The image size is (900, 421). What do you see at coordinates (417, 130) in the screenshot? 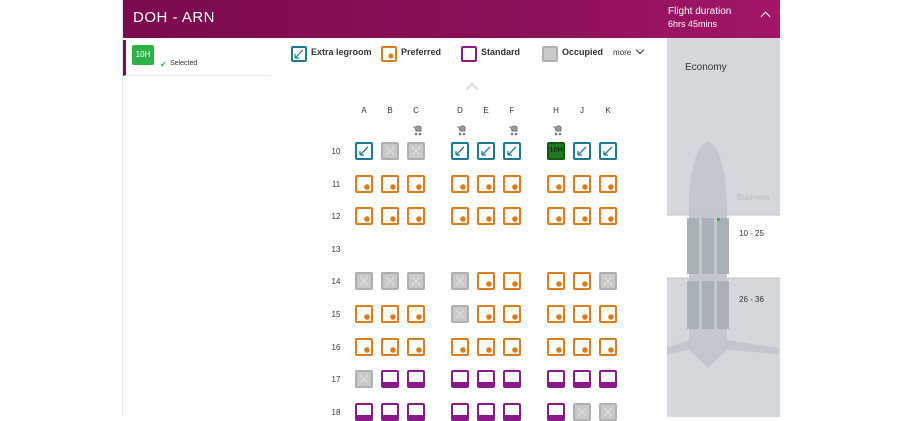
I see `stroller-icon` at bounding box center [417, 130].